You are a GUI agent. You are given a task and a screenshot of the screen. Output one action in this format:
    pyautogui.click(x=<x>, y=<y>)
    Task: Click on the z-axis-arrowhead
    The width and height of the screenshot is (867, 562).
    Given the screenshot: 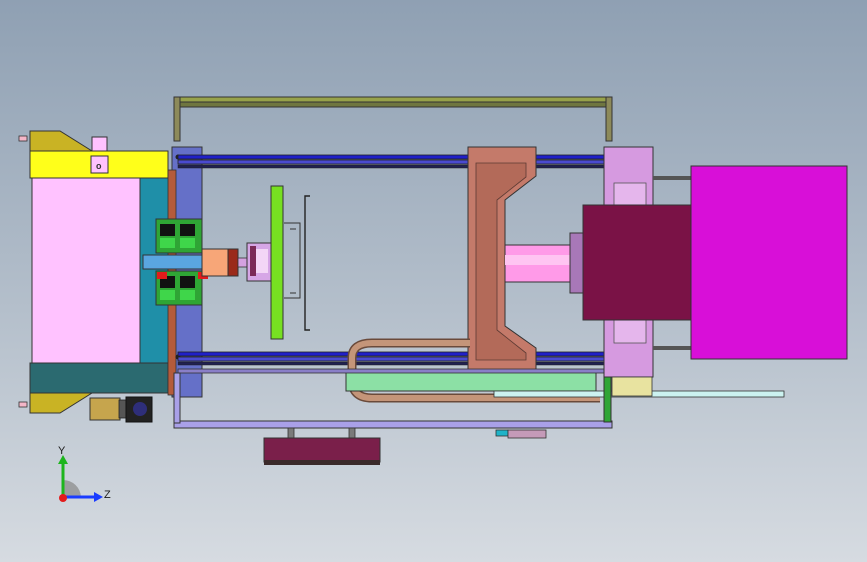 What is the action you would take?
    pyautogui.click(x=98, y=497)
    